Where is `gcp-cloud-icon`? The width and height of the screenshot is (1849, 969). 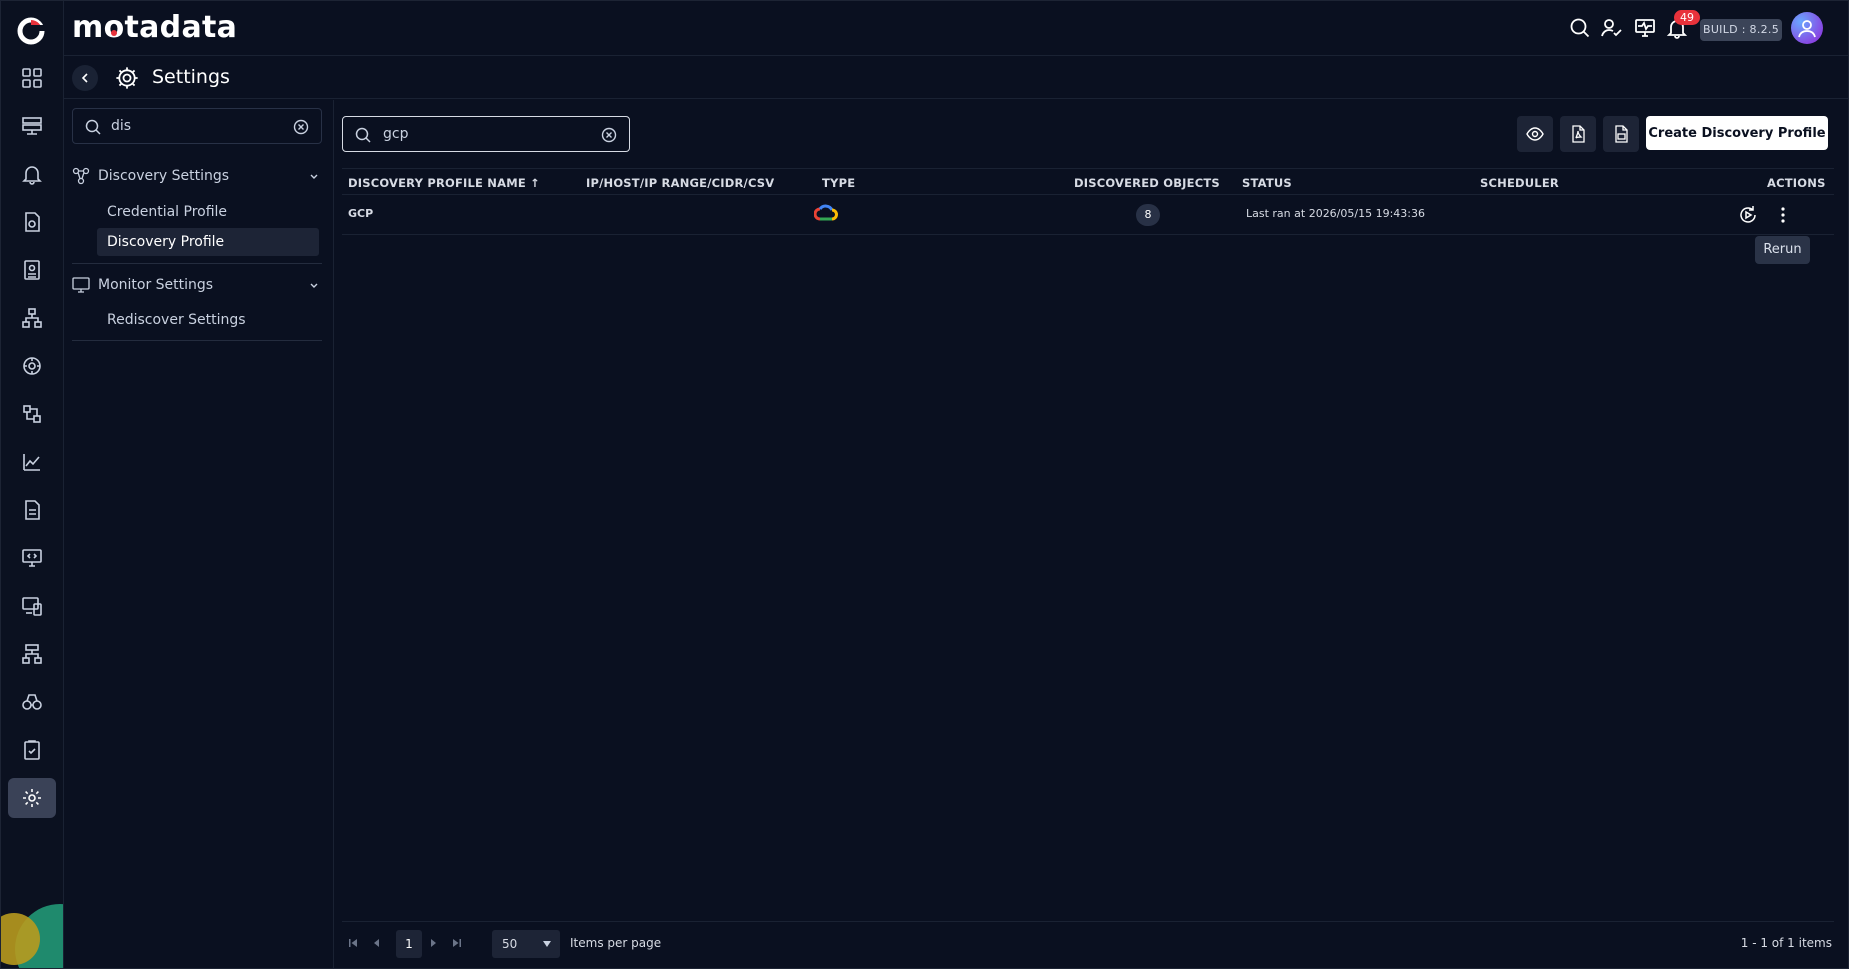 gcp-cloud-icon is located at coordinates (826, 213).